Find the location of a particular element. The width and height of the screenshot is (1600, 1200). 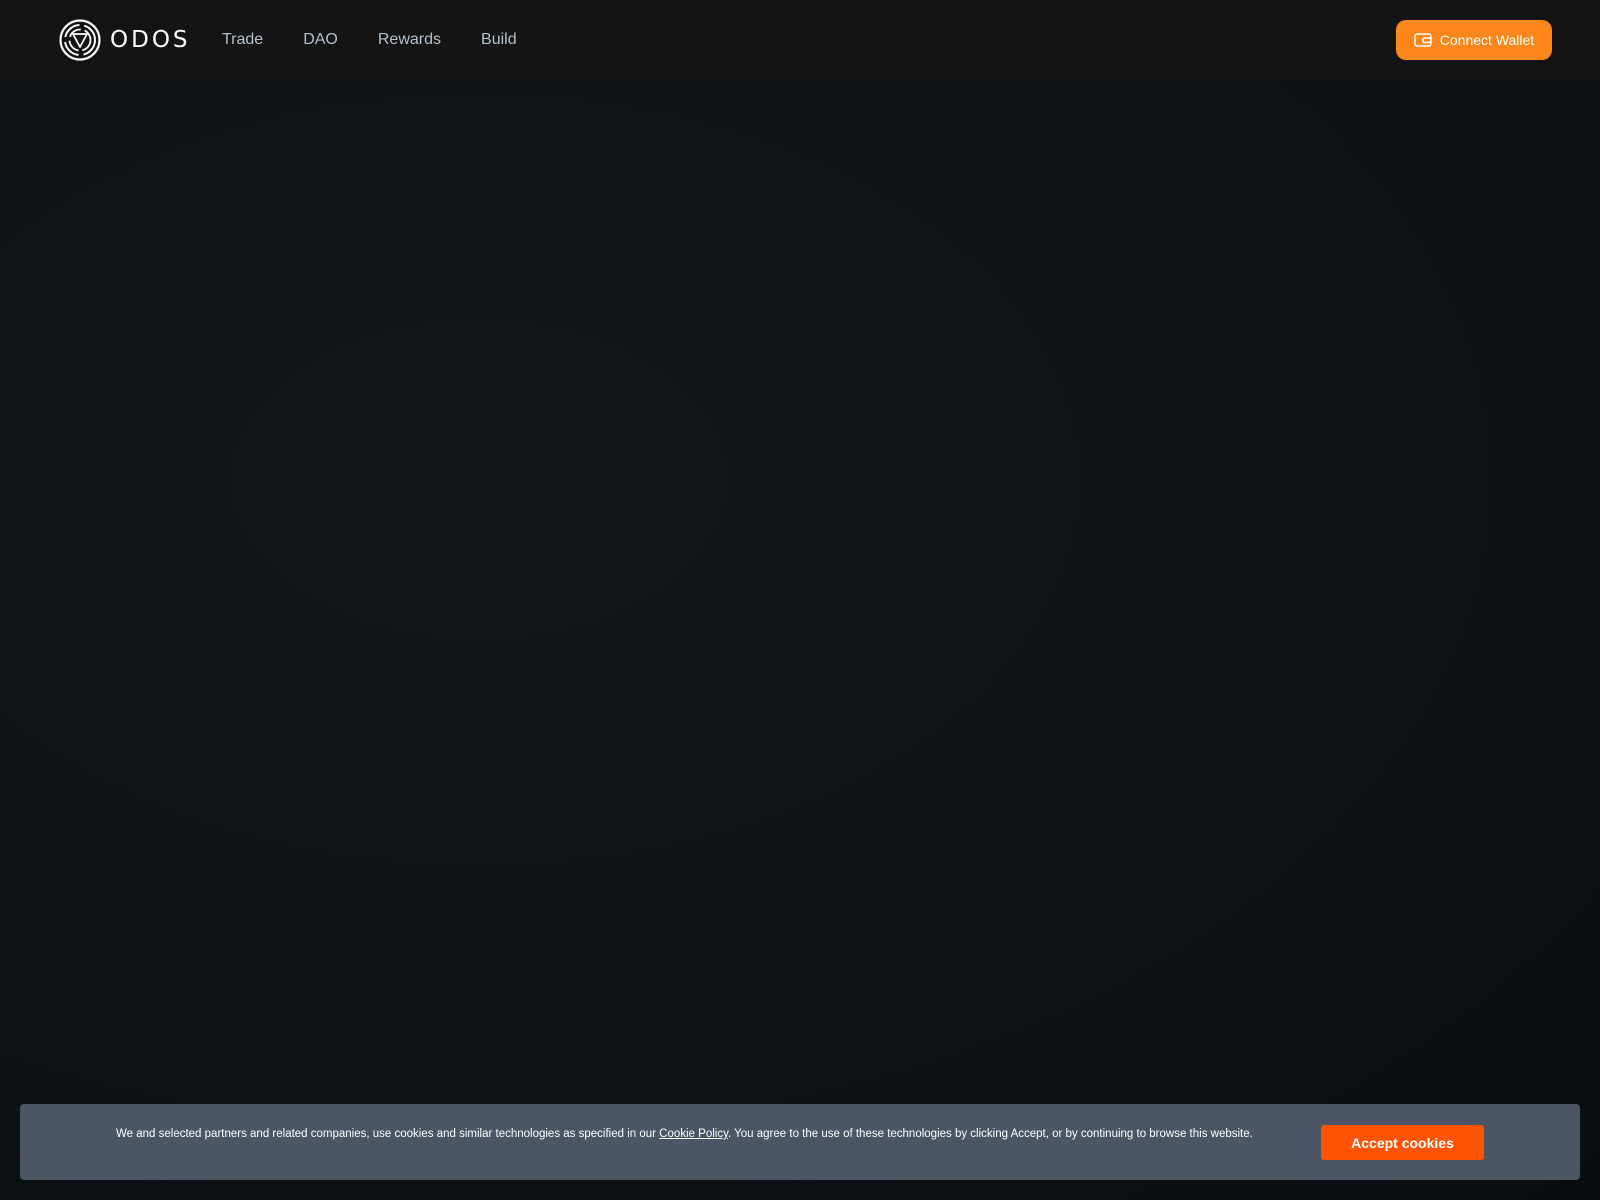

nav-dao: DAO is located at coordinates (320, 40).